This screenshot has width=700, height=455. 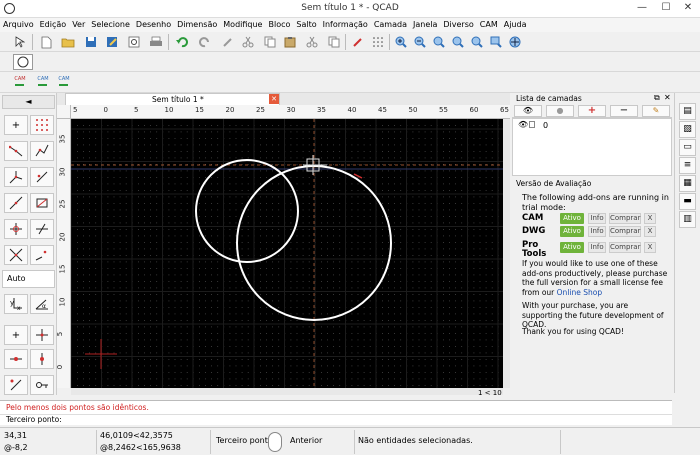 What do you see at coordinates (23, 62) in the screenshot?
I see `circle-tool-icon` at bounding box center [23, 62].